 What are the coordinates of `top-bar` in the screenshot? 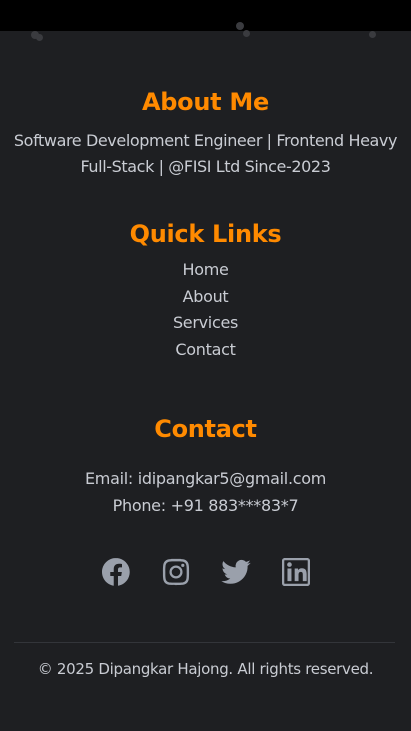 It's located at (205, 15).